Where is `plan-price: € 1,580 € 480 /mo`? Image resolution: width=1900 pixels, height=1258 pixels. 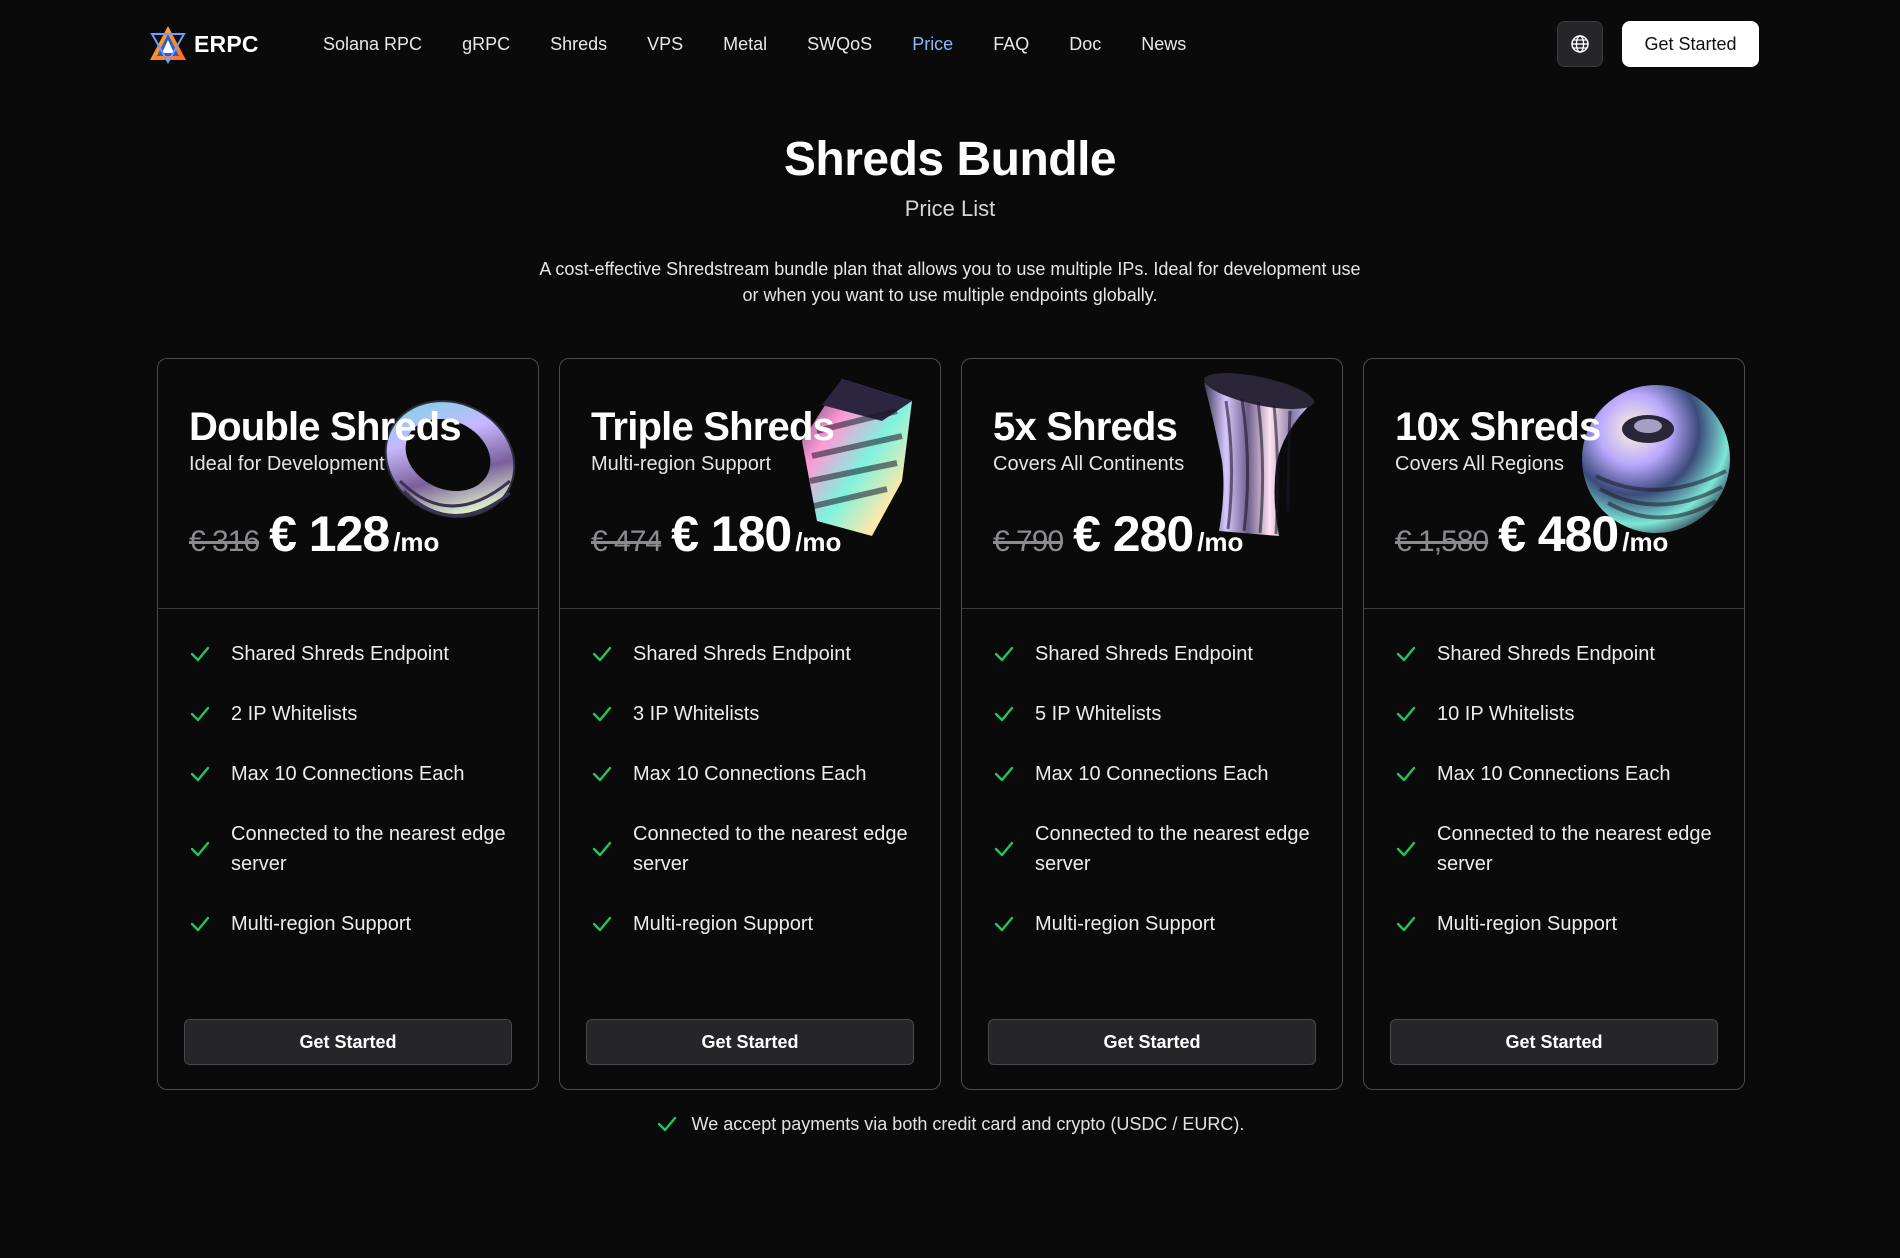 plan-price: € 1,580 € 480 /mo is located at coordinates (1531, 534).